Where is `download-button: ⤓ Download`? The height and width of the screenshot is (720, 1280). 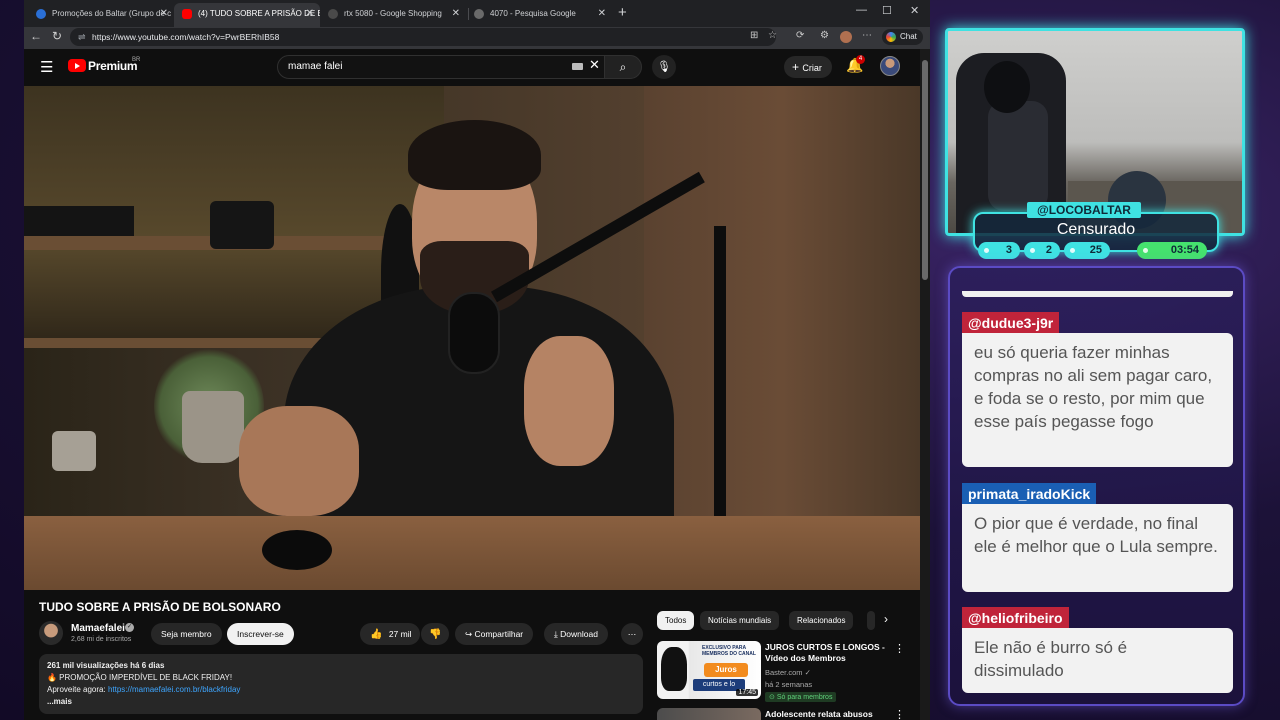
download-button: ⤓ Download is located at coordinates (576, 634).